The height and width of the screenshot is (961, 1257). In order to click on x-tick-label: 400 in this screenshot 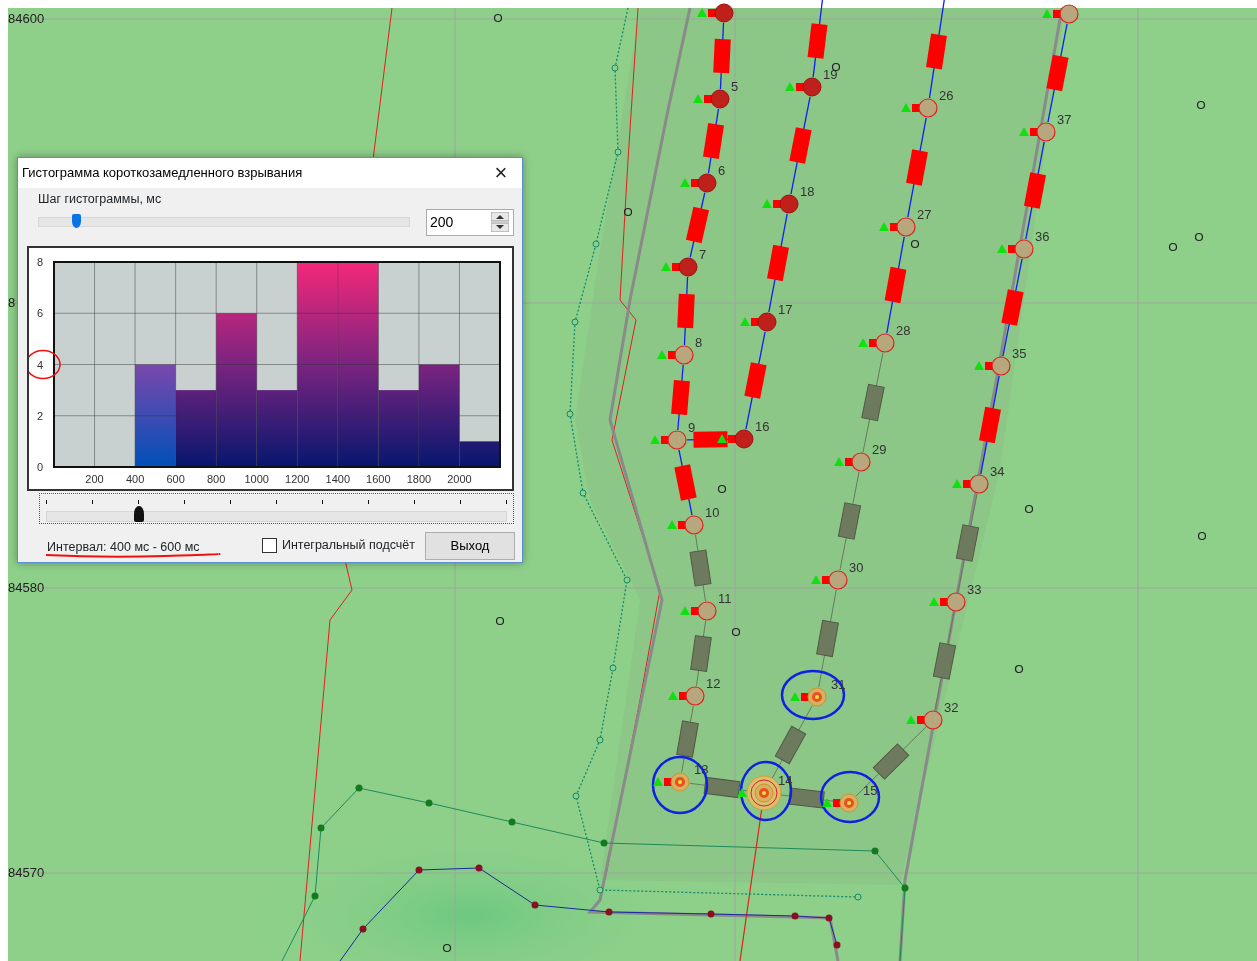, I will do `click(135, 478)`.